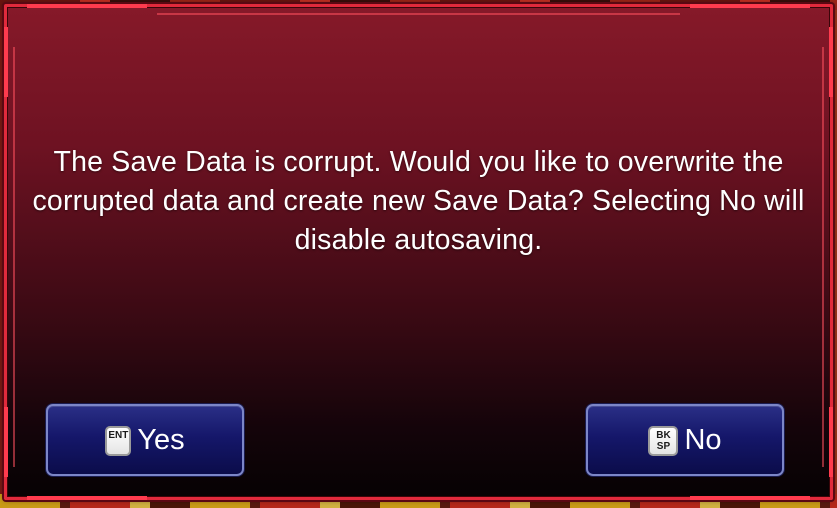 This screenshot has height=508, width=837. I want to click on no-button: BK SP No, so click(685, 440).